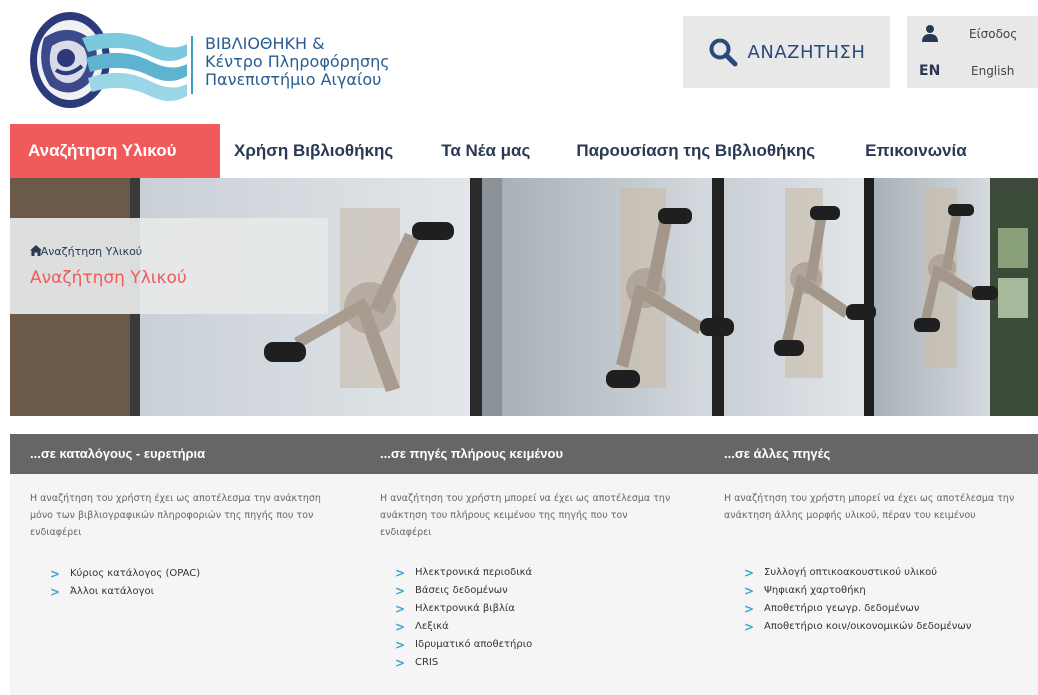 The image size is (1038, 695). What do you see at coordinates (169, 266) in the screenshot?
I see `breadcrumb-panel: » Αναζήτηση Υλικού Αναζήτηση Υλικού` at bounding box center [169, 266].